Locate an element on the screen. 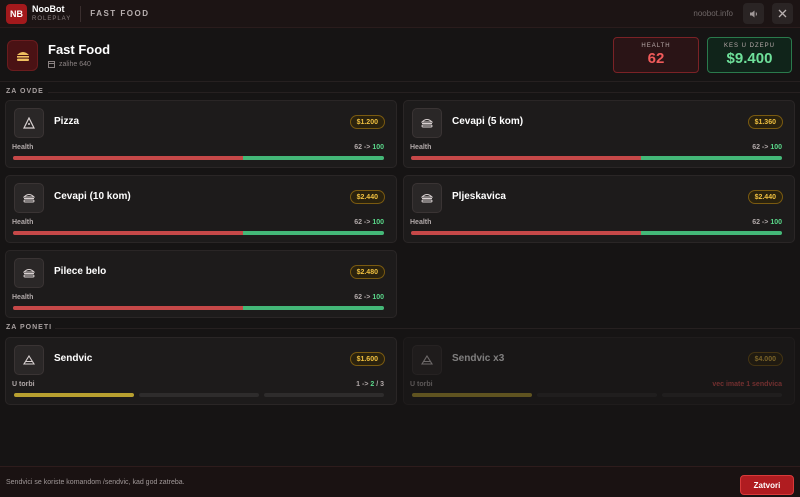  section-label-eat-here: ZA OVDE is located at coordinates (25, 91).